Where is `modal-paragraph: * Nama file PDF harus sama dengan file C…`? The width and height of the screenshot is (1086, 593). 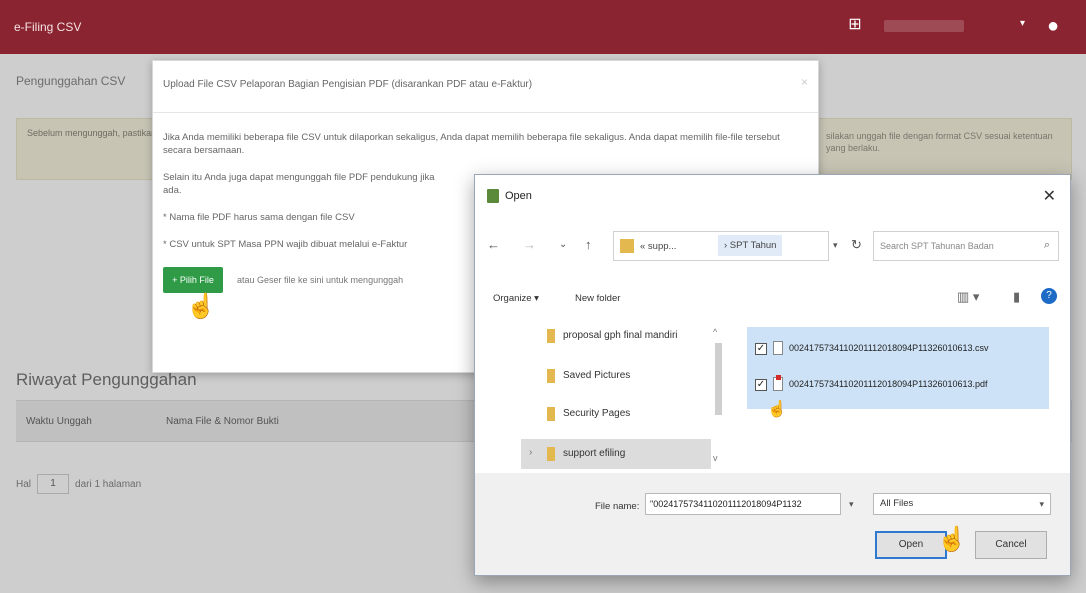
modal-paragraph: * Nama file PDF harus sama dengan file C… is located at coordinates (259, 217).